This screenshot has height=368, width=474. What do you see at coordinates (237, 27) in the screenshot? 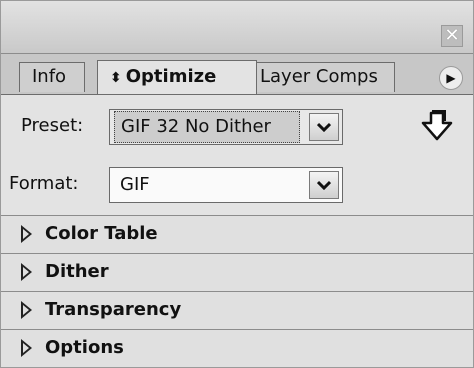
I see `panel-title-bar: ✕` at bounding box center [237, 27].